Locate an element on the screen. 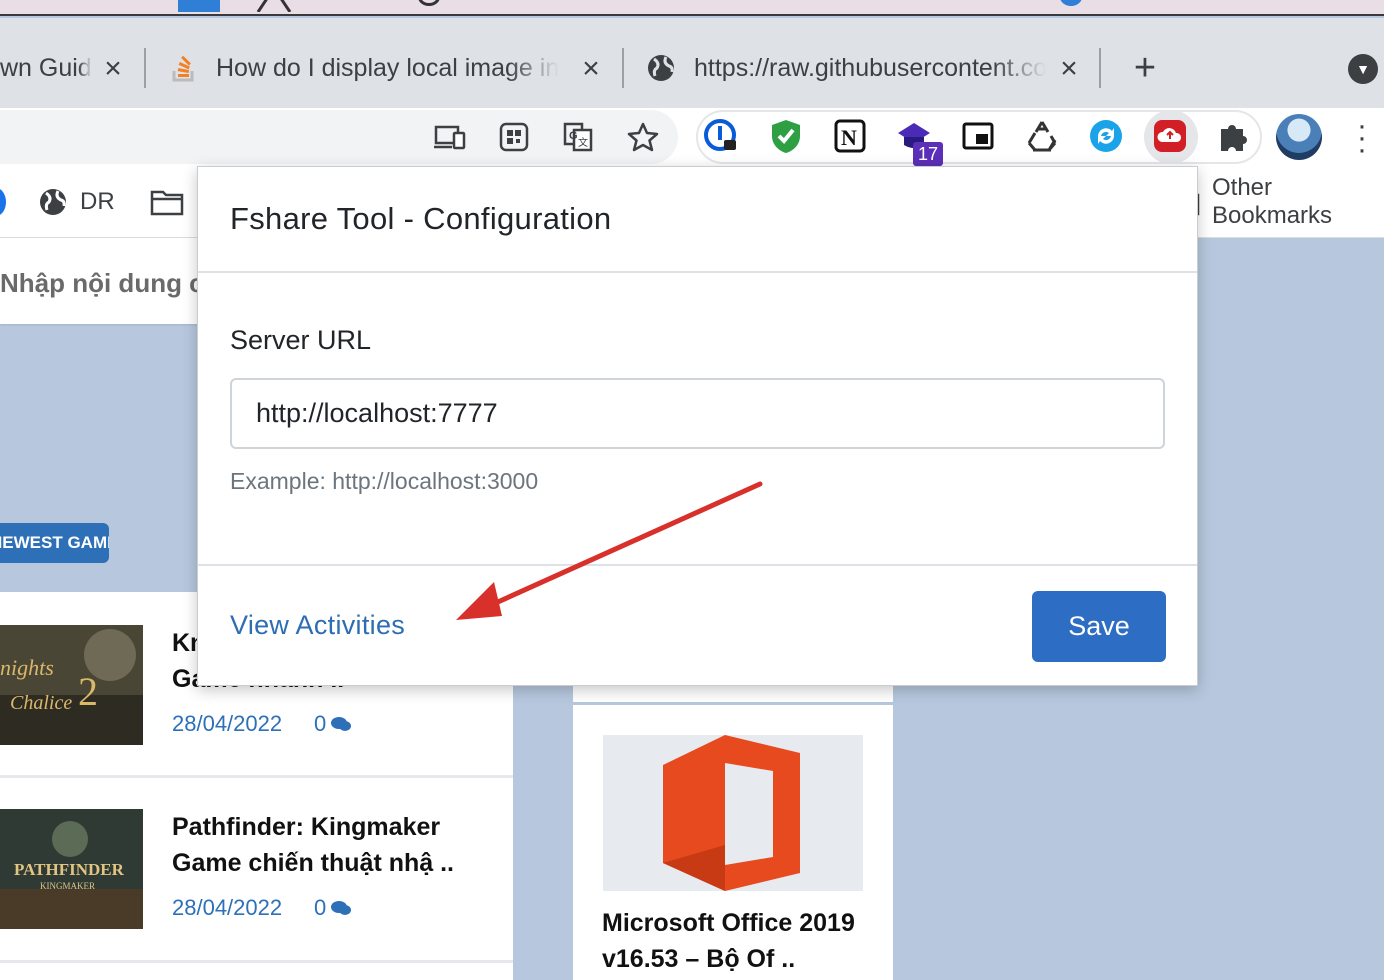  server-url-input is located at coordinates (697, 413).